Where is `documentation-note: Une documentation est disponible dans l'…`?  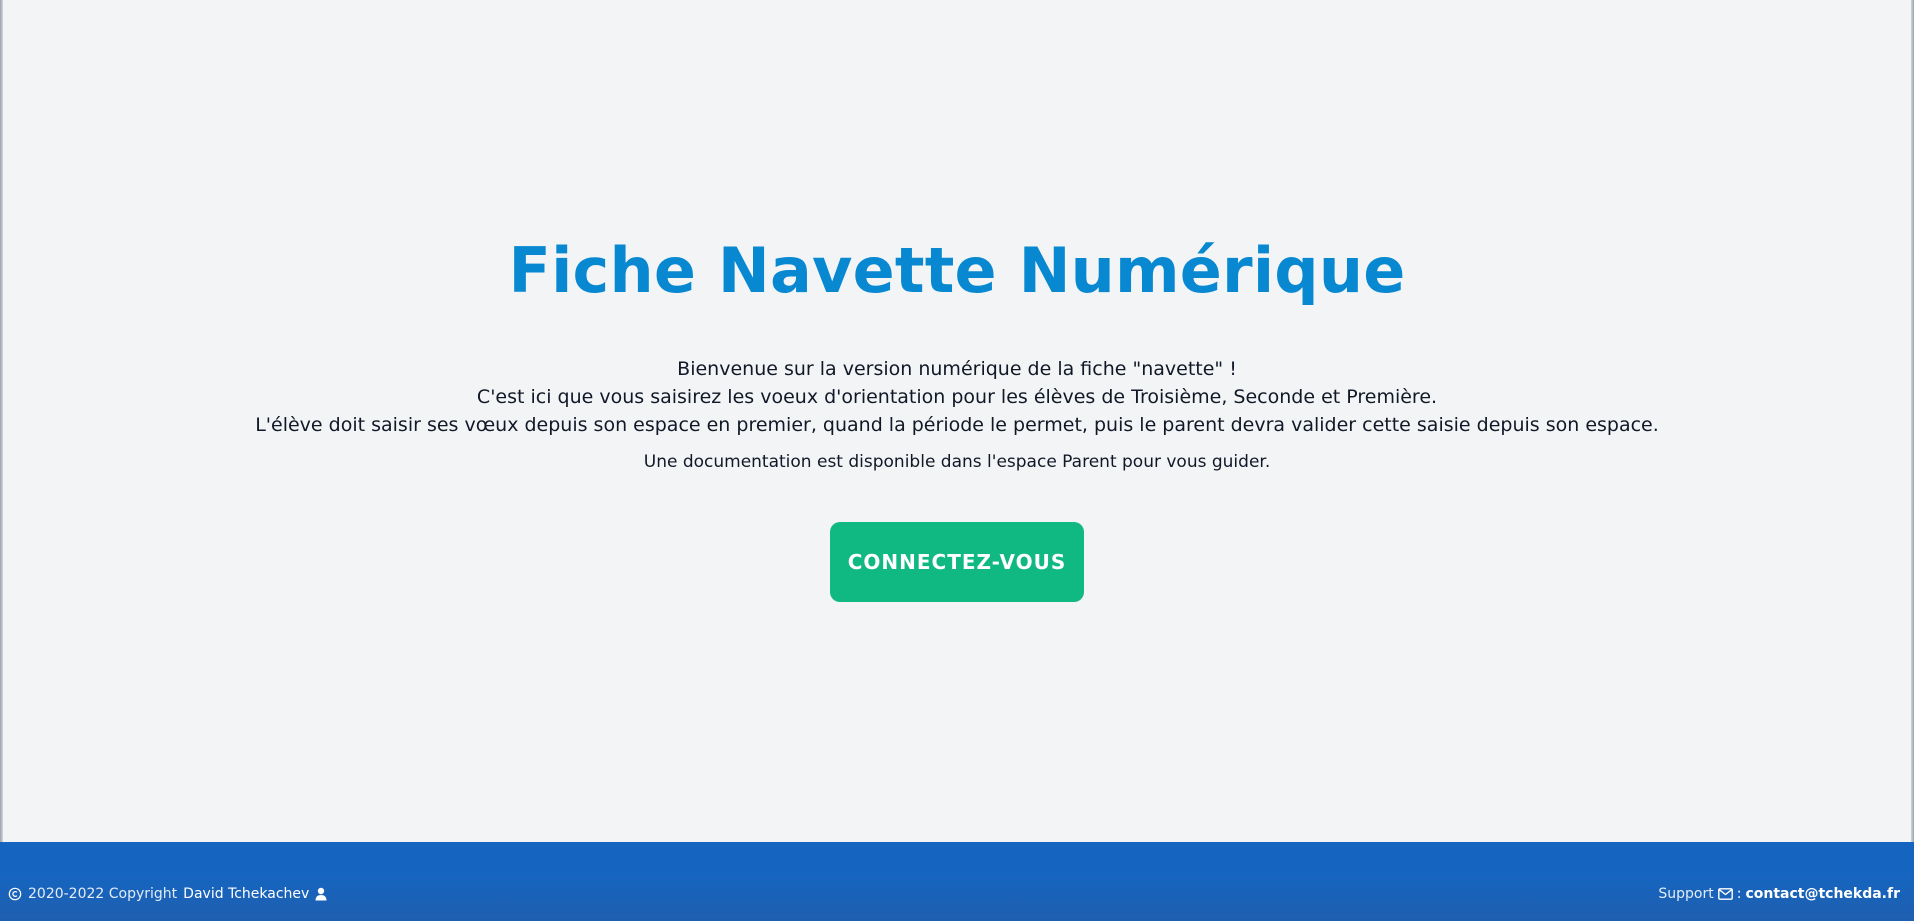 documentation-note: Une documentation est disponible dans l'… is located at coordinates (957, 462).